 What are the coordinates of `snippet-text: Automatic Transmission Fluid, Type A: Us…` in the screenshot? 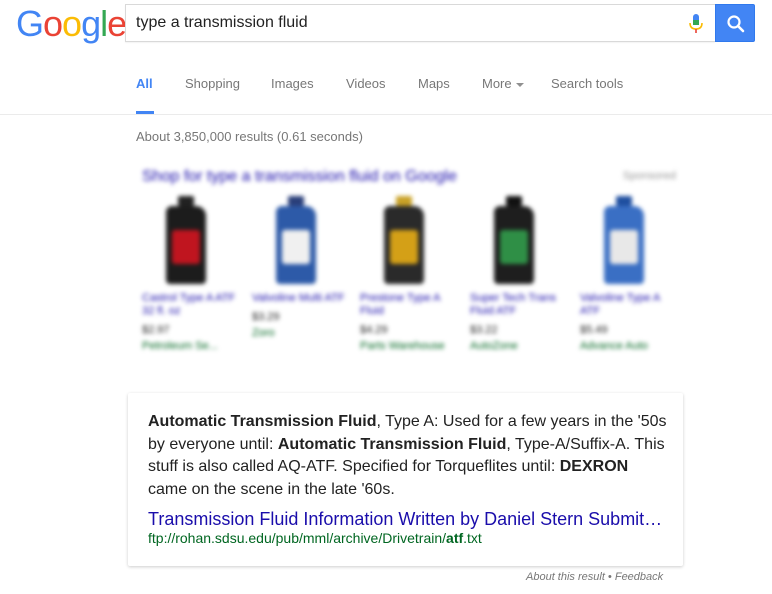 It's located at (408, 456).